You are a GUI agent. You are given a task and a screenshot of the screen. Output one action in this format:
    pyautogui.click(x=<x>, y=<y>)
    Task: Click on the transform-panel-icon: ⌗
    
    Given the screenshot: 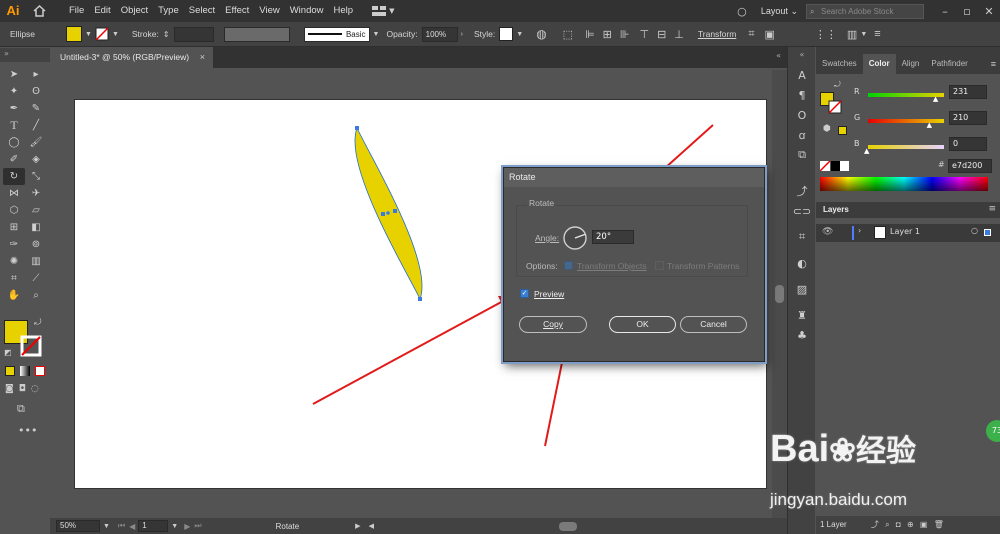 What is the action you would take?
    pyautogui.click(x=802, y=237)
    